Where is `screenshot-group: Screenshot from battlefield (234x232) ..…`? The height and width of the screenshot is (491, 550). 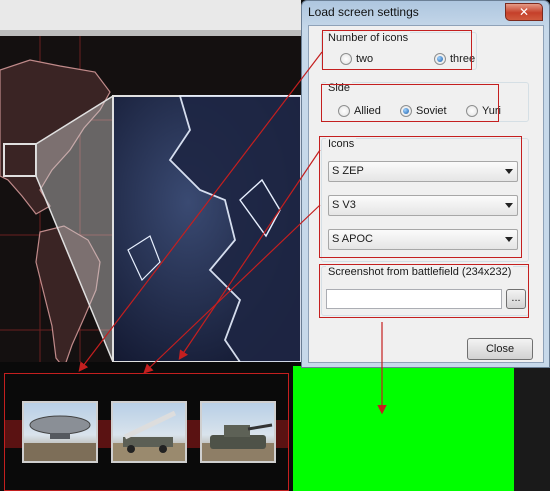
screenshot-group: Screenshot from battlefield (234x232) ..… is located at coordinates (425, 291).